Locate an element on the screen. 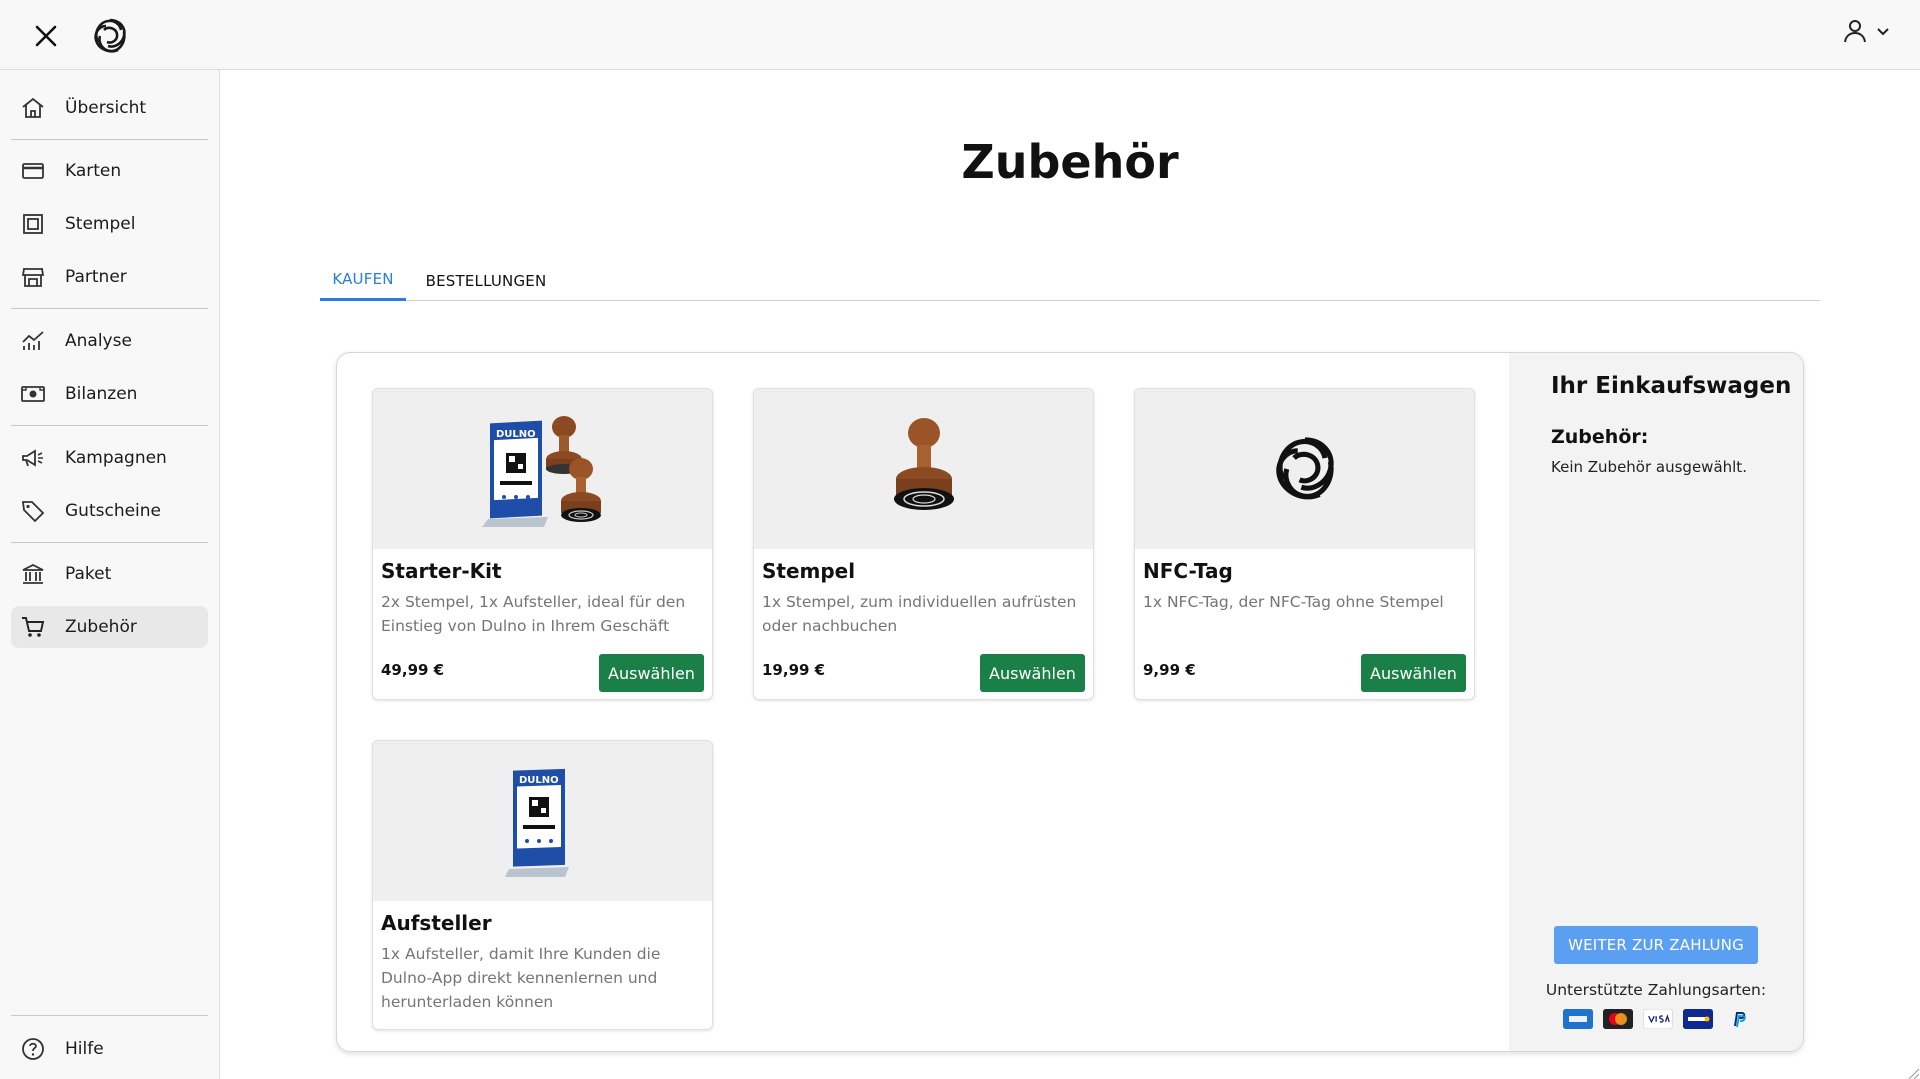 Image resolution: width=1920 pixels, height=1079 pixels. sidebar-item-label: Gutscheine is located at coordinates (113, 511).